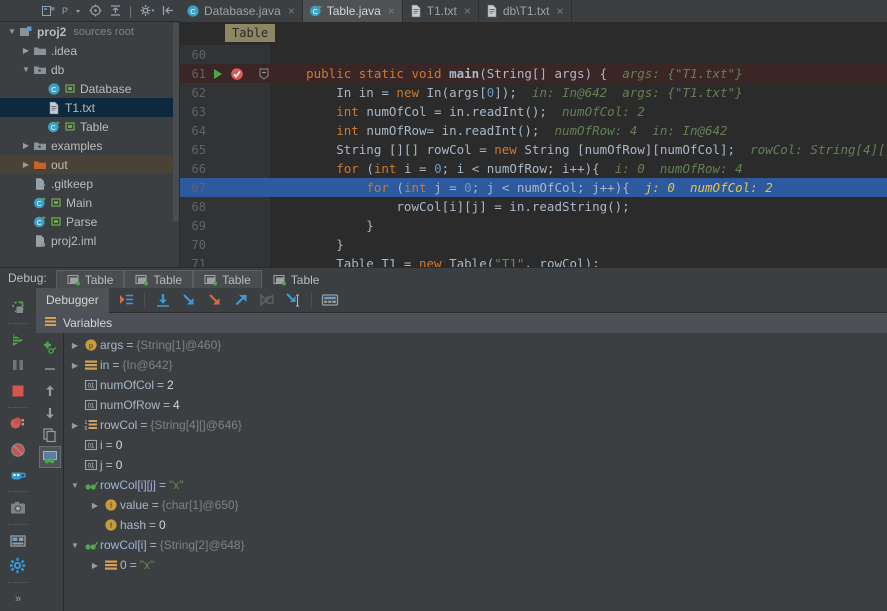  Describe the element at coordinates (219, 92) in the screenshot. I see `gutter-line: 62` at that location.